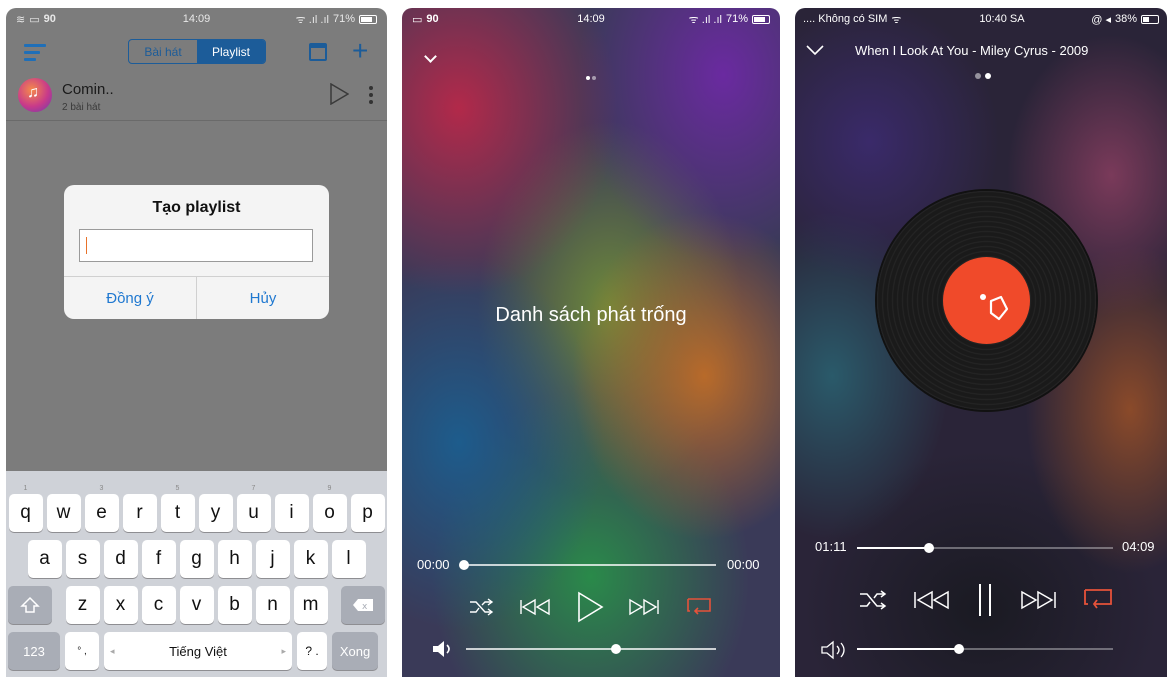 Image resolution: width=1167 pixels, height=677 pixels. I want to click on key-u: 7u, so click(253, 508).